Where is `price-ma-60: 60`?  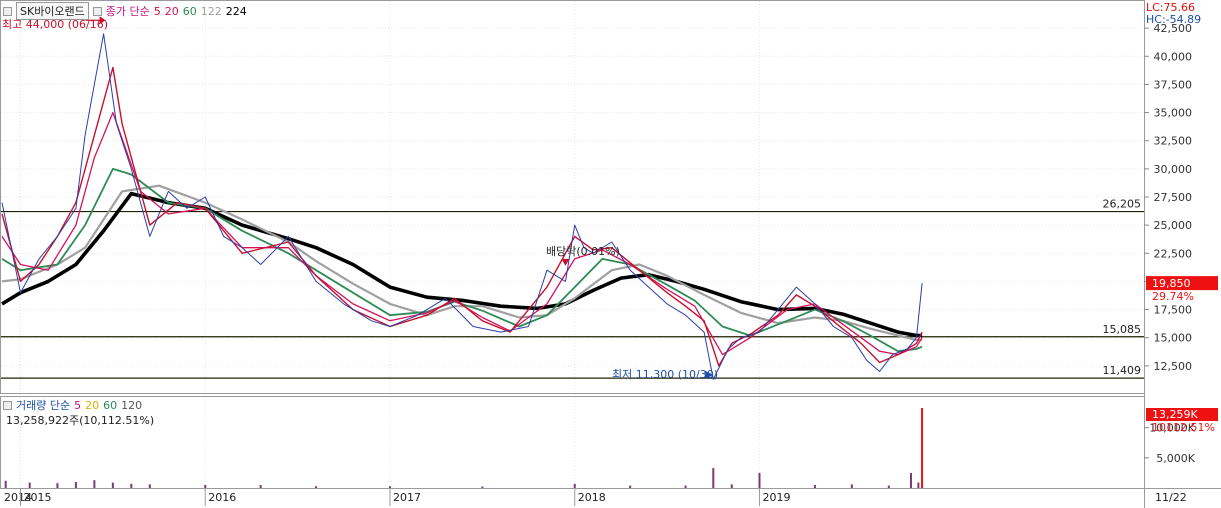
price-ma-60: 60 is located at coordinates (190, 11).